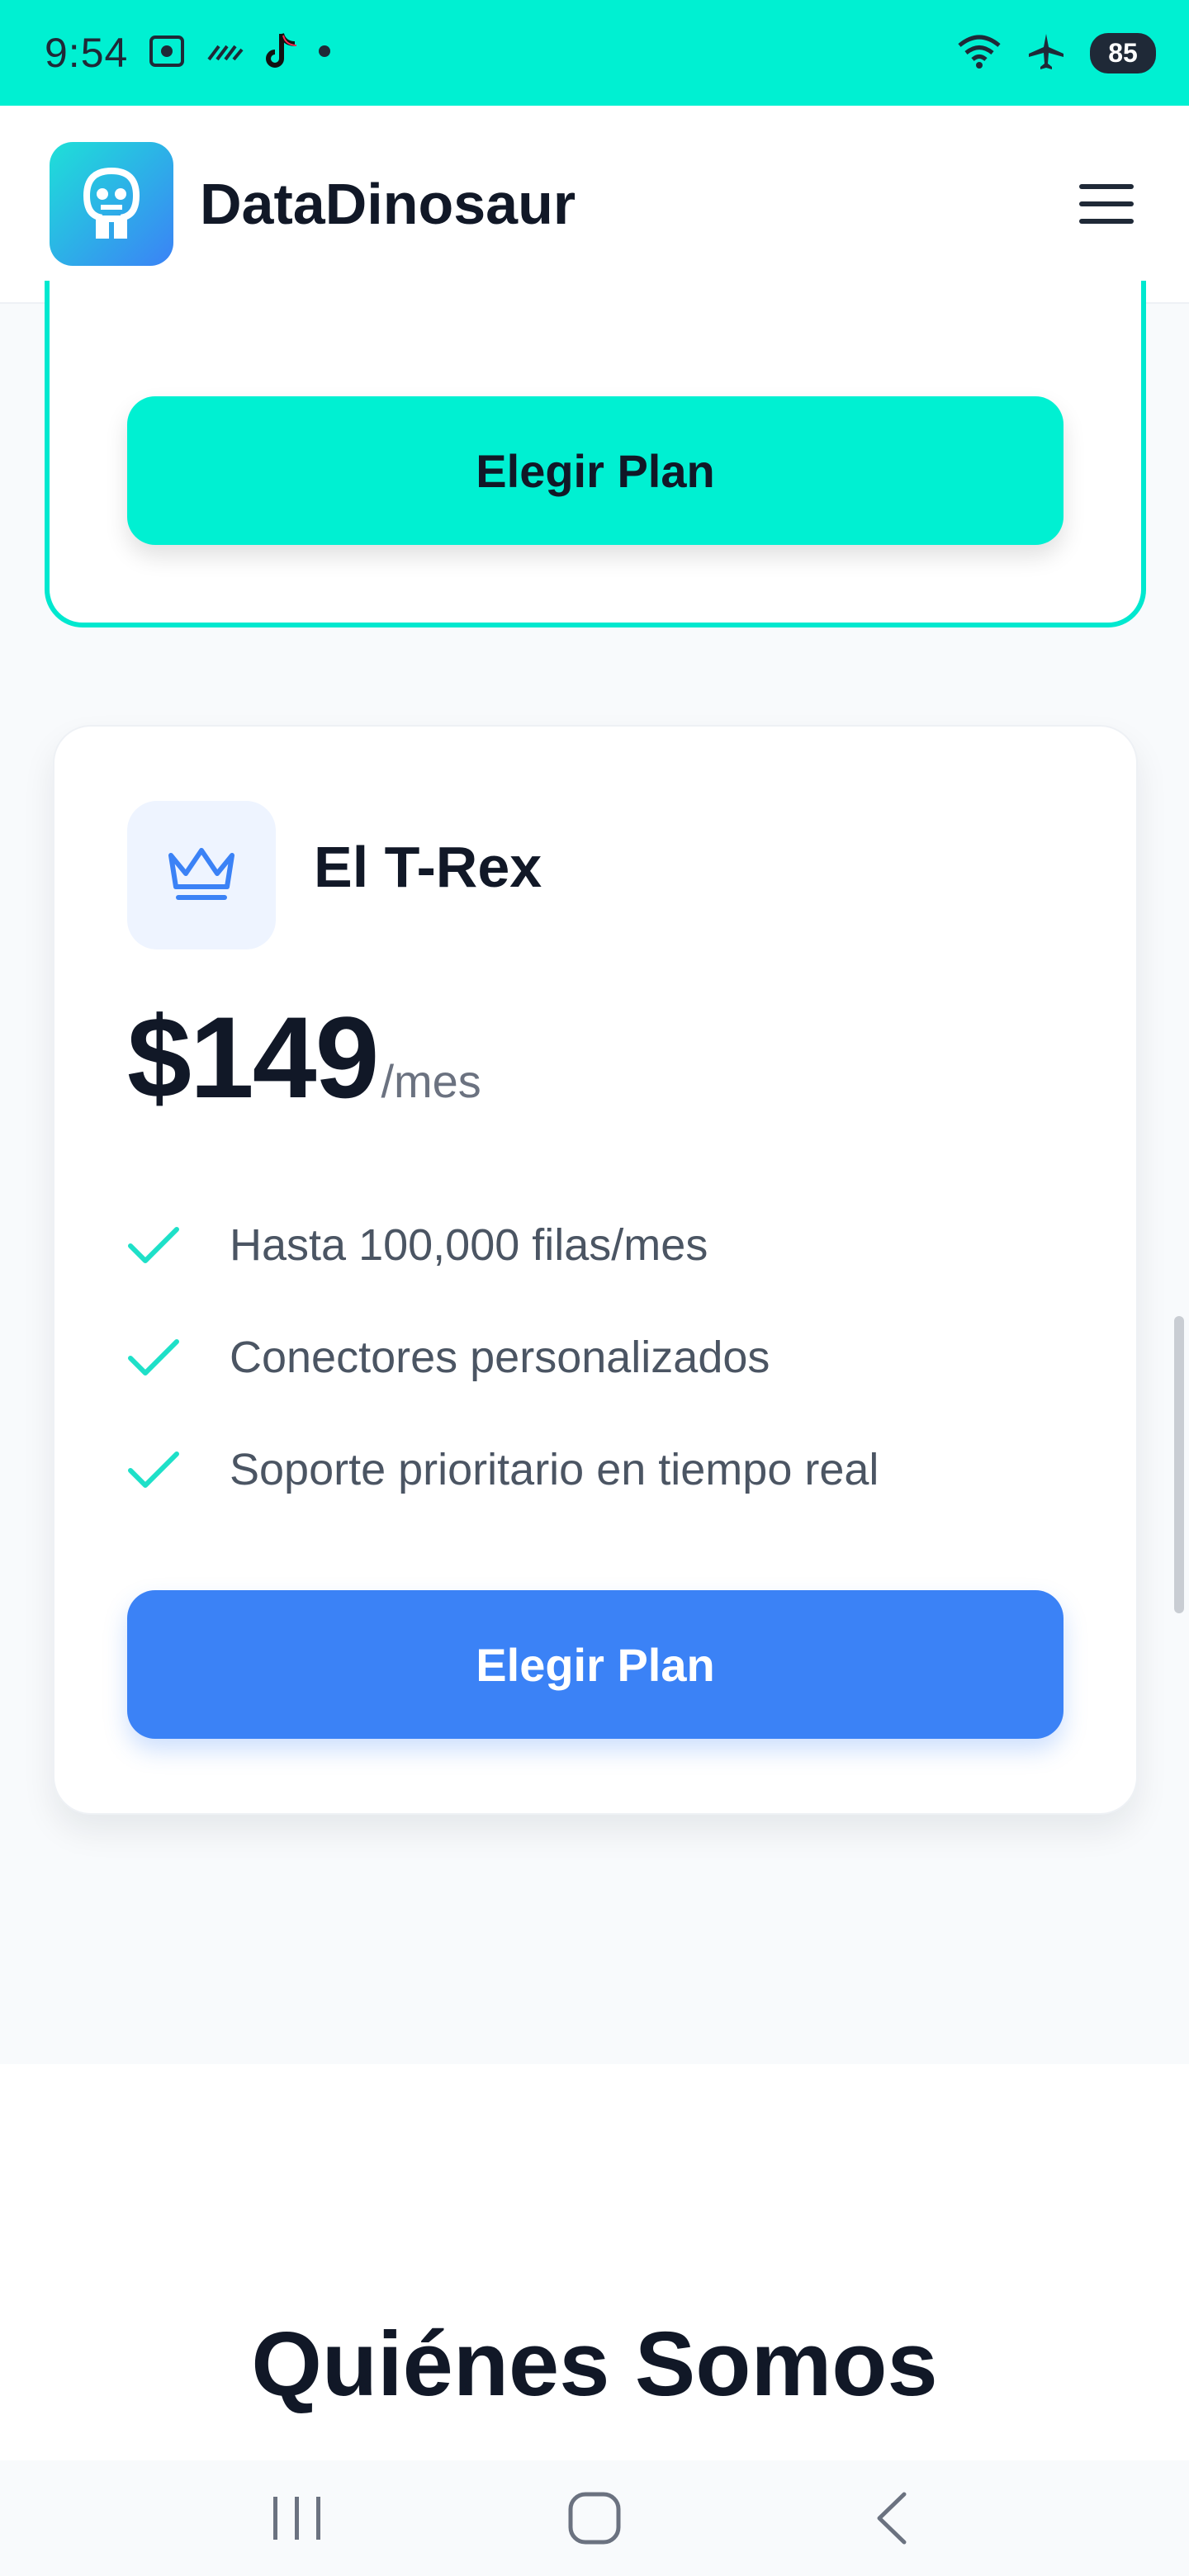 The image size is (1189, 2576). I want to click on price-row: $149 /mes, so click(304, 1058).